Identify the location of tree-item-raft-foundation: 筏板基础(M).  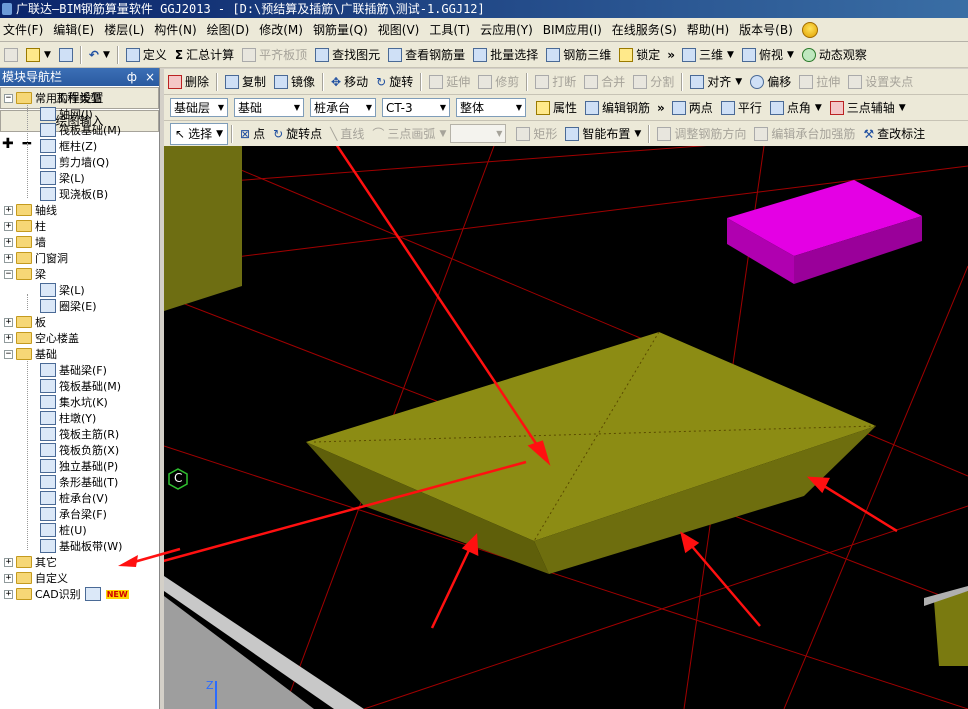
(80, 386).